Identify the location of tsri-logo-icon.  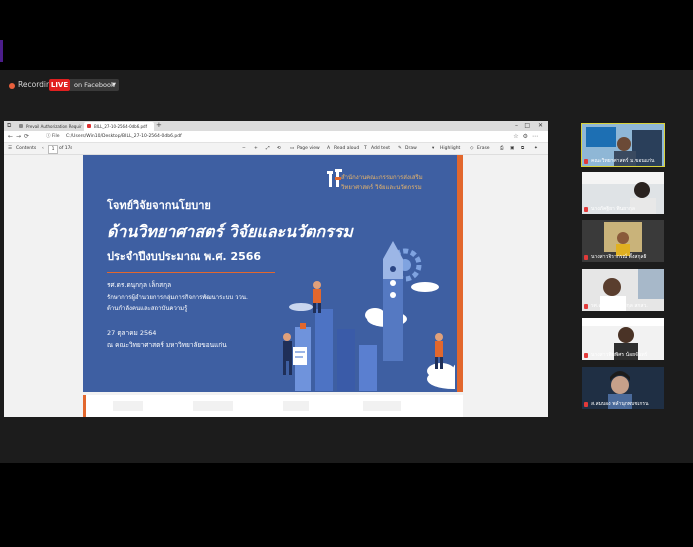
(334, 178).